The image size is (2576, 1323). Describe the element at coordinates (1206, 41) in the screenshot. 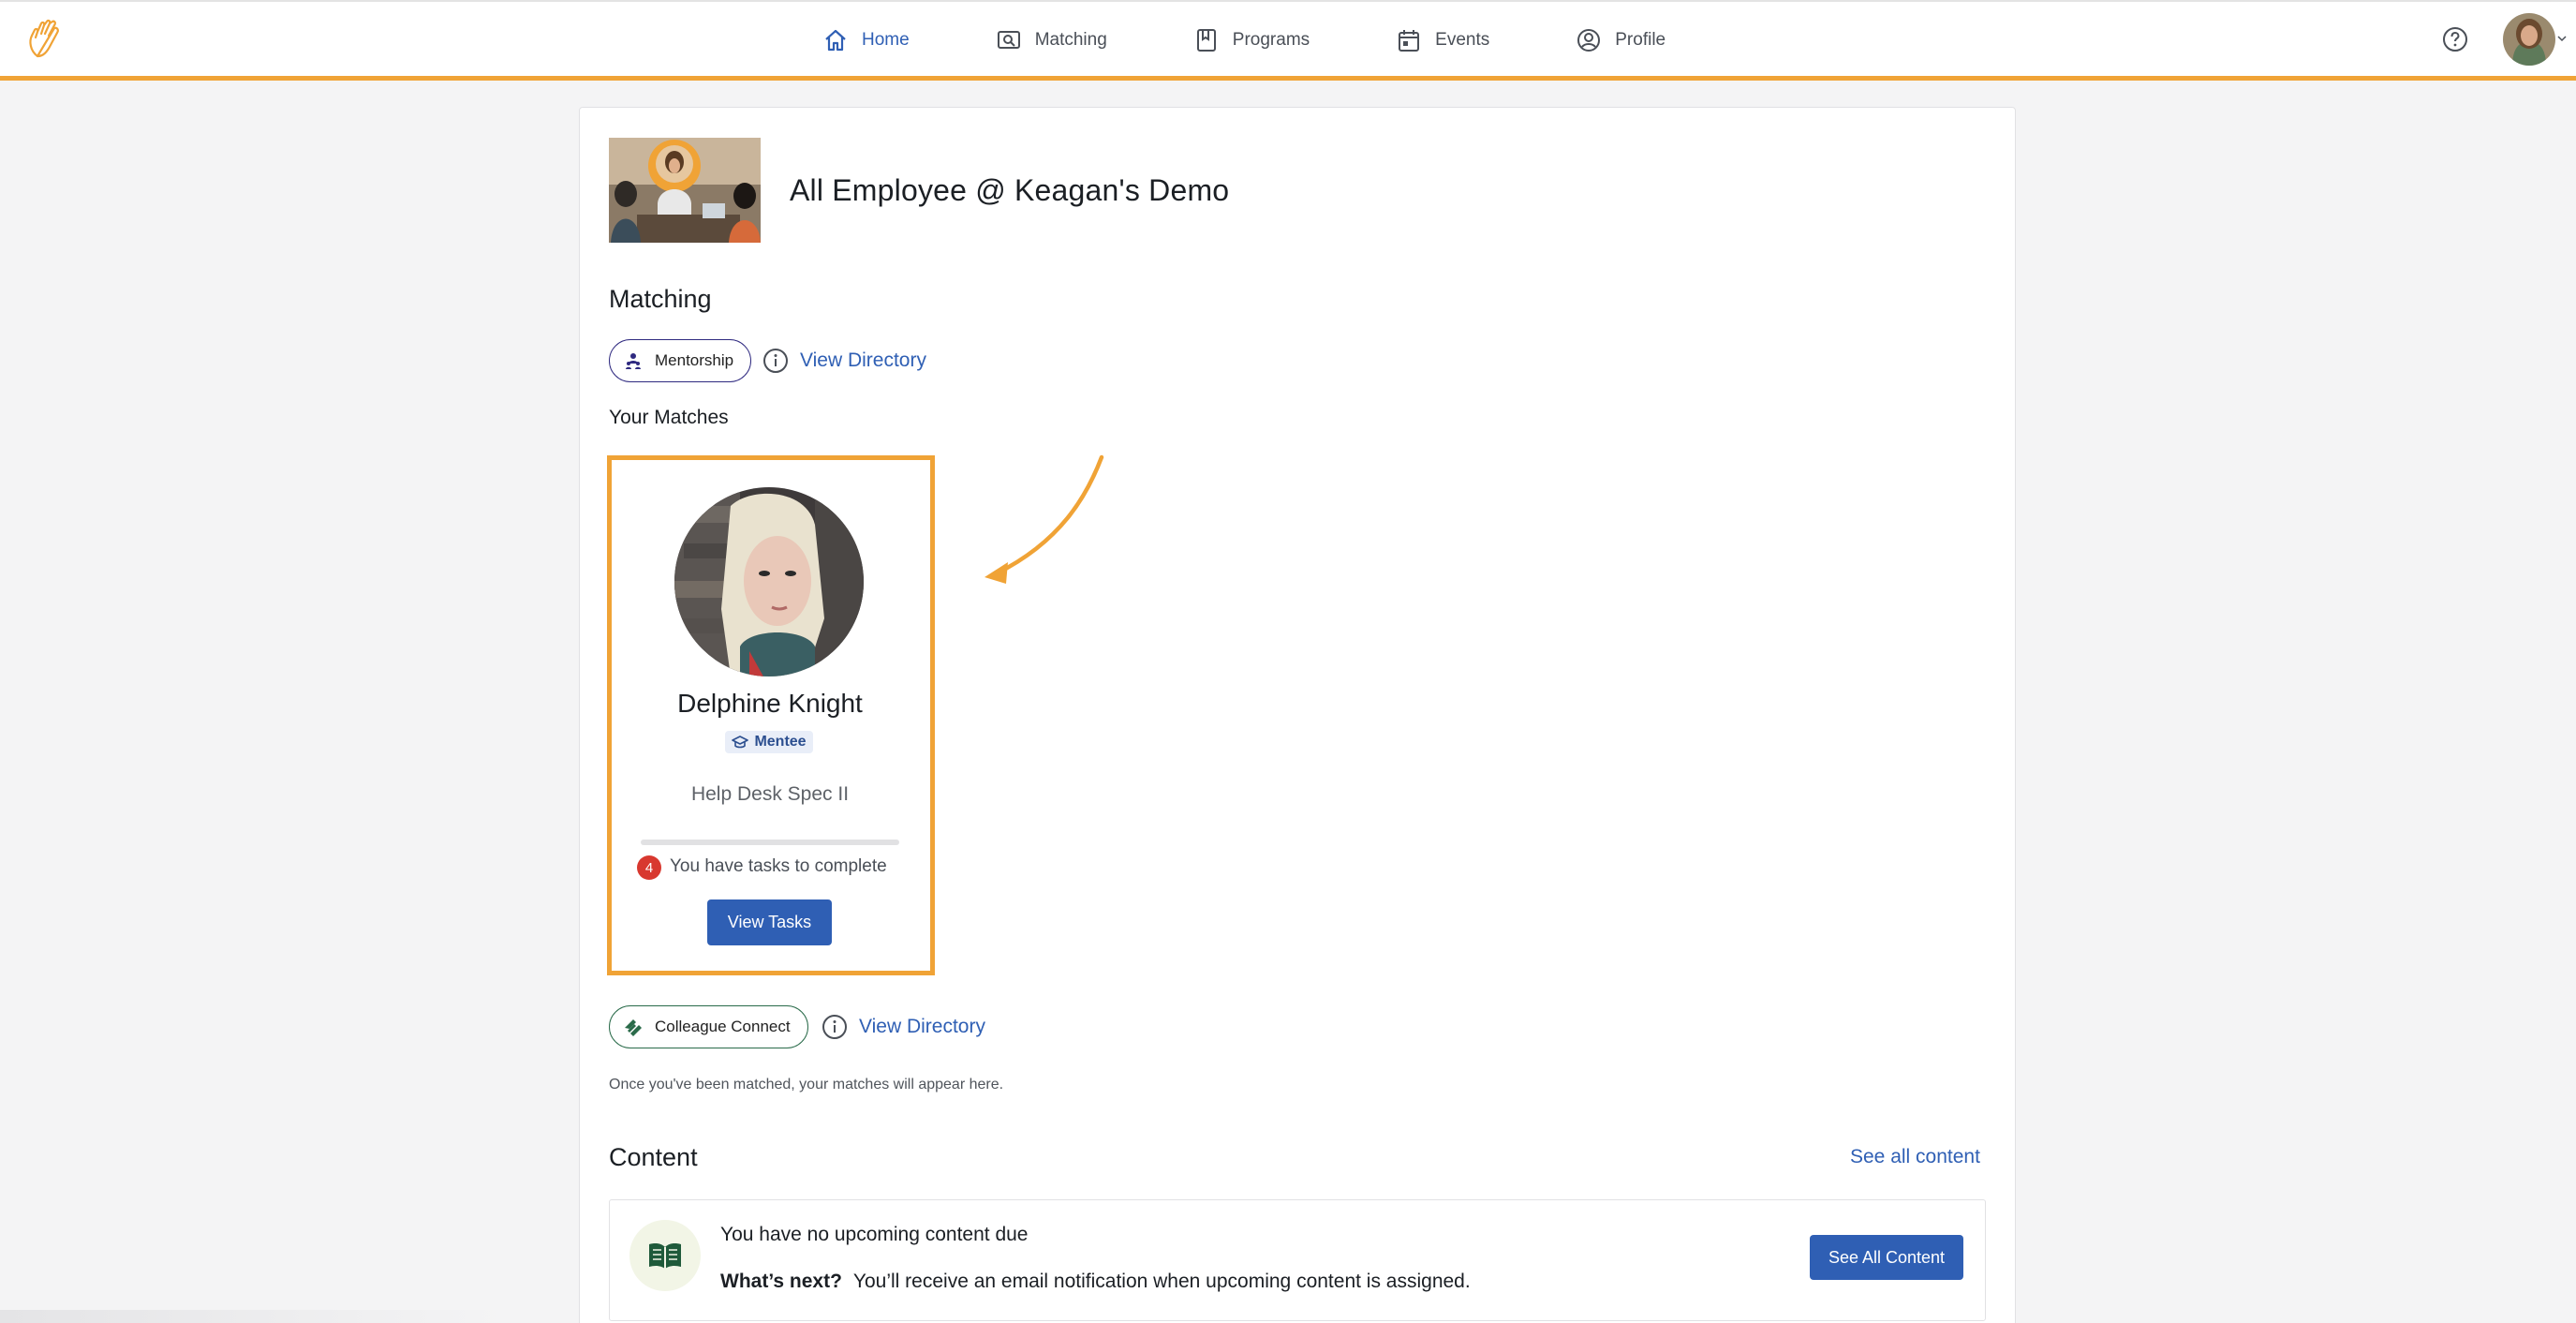

I see `book-icon` at that location.